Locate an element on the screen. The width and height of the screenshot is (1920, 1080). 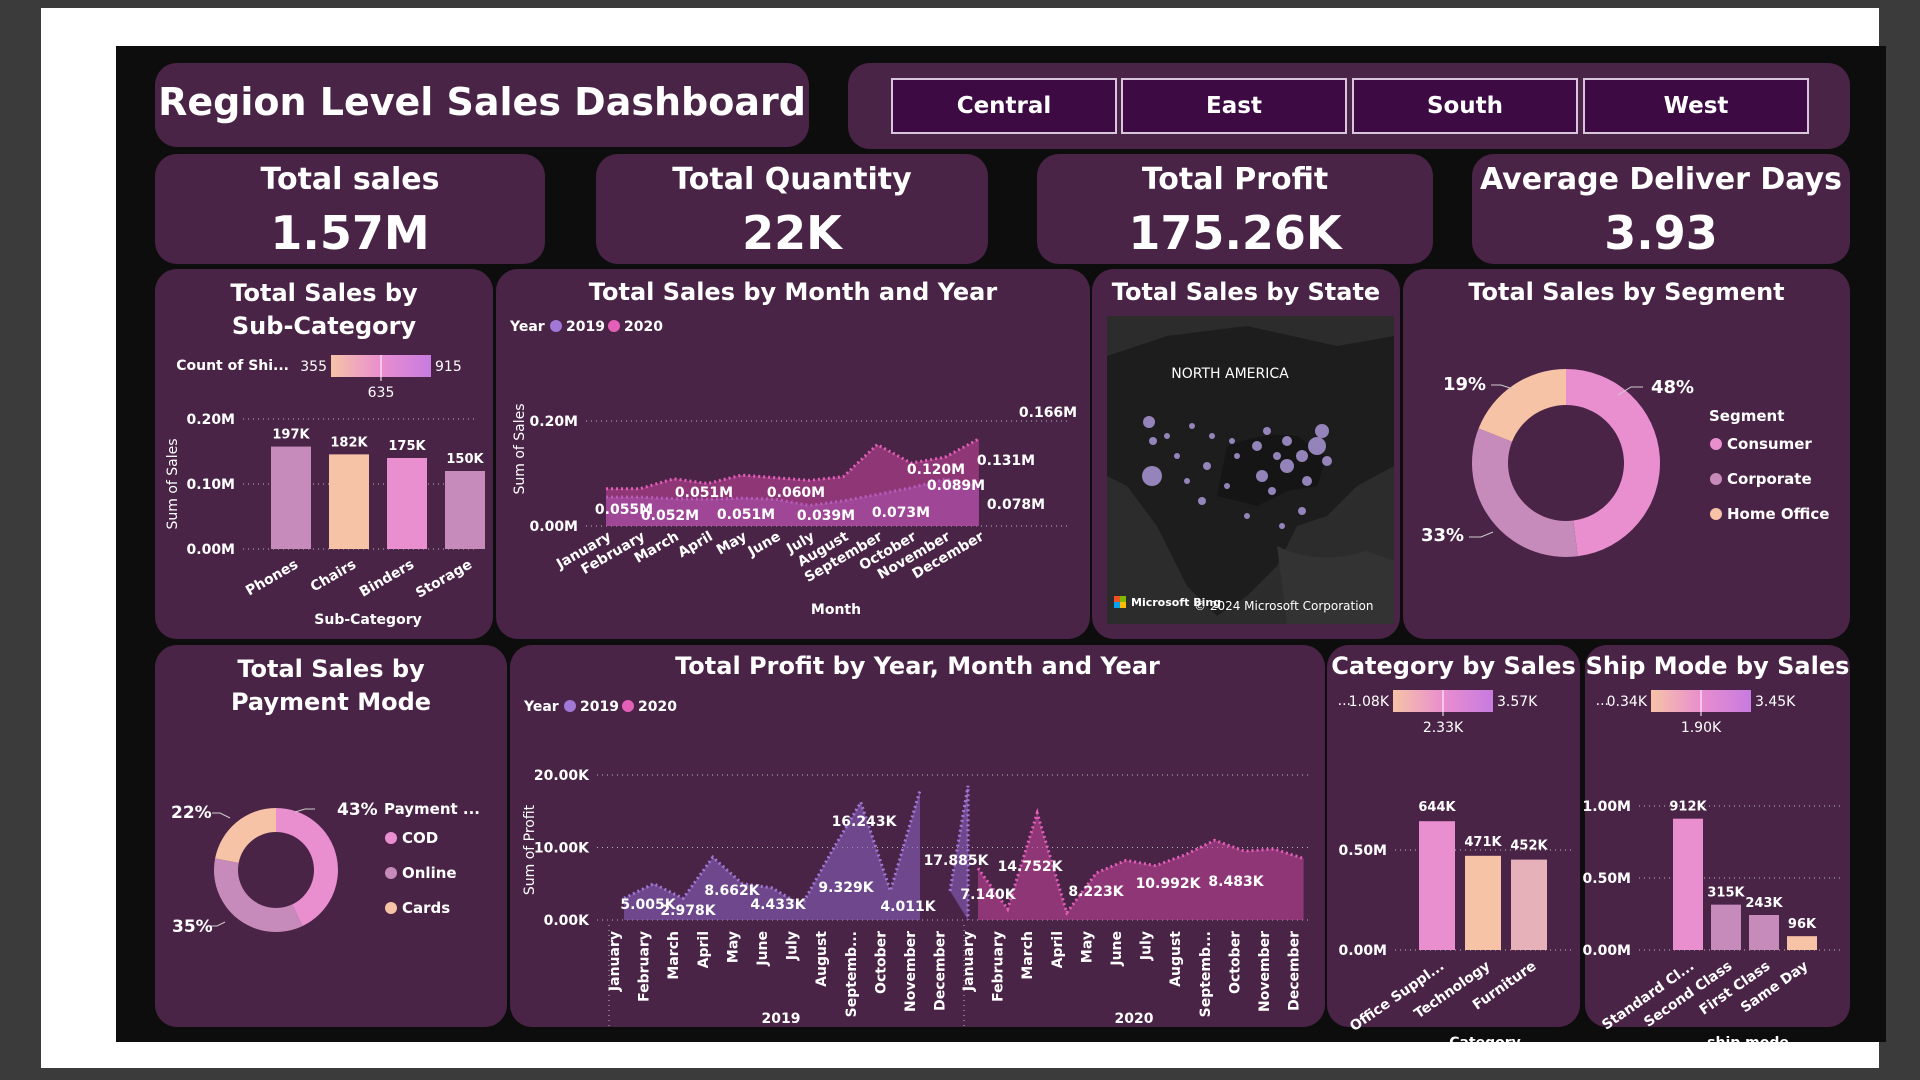
kpi-value: 3.93 is located at coordinates (1661, 233).